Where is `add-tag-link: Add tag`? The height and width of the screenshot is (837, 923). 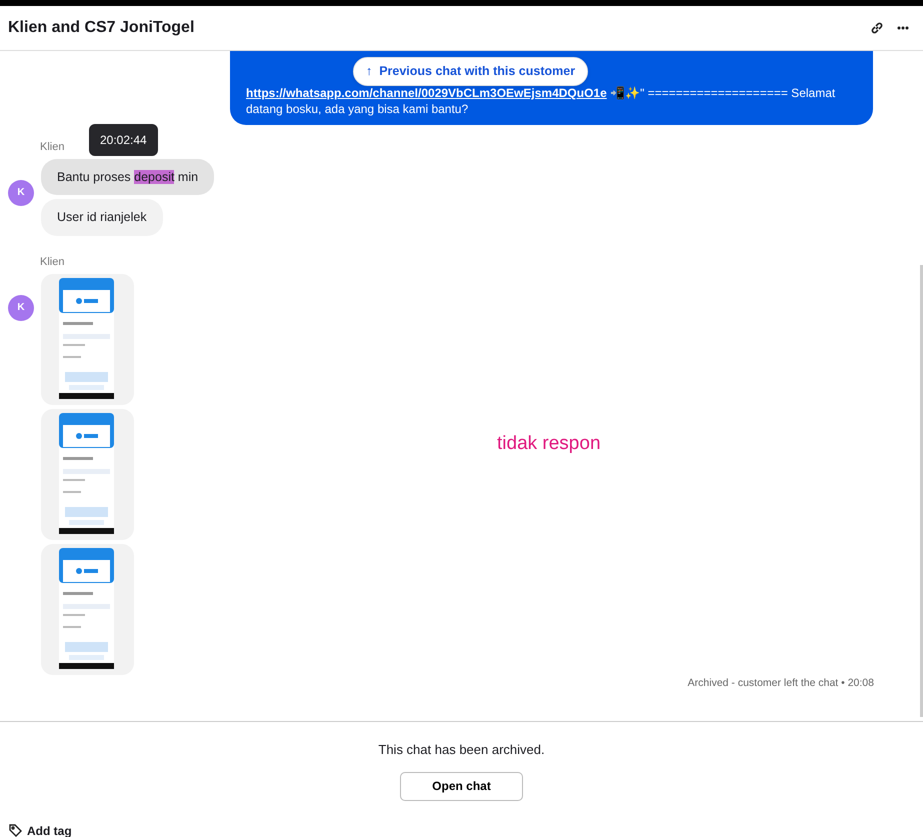 add-tag-link: Add tag is located at coordinates (49, 829).